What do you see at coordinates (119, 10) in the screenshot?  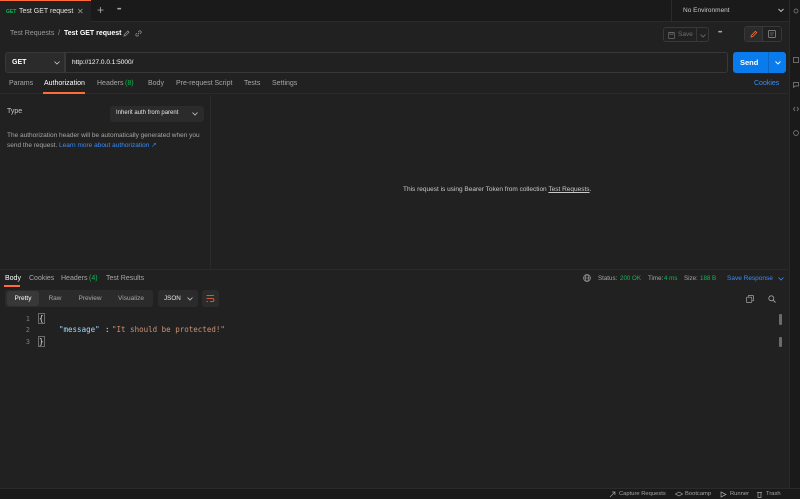 I see `tab-overflow-icon: •••` at bounding box center [119, 10].